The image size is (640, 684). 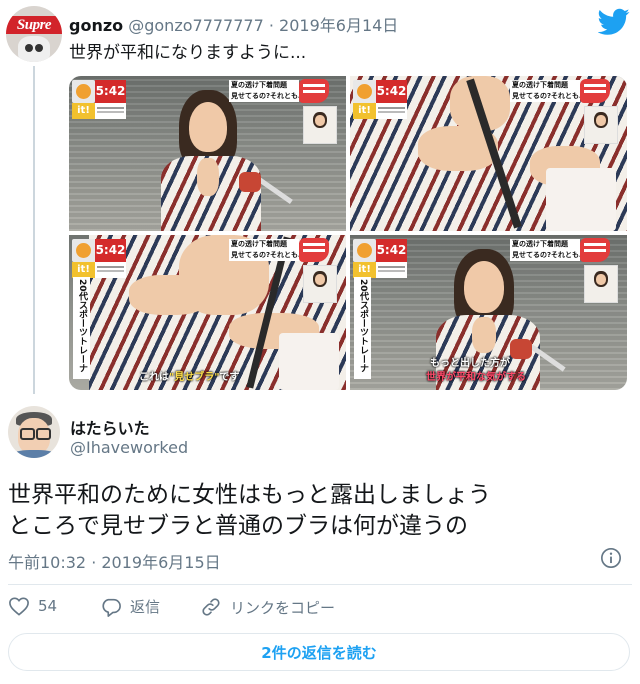 What do you see at coordinates (111, 607) in the screenshot?
I see `reply-bubble-icon` at bounding box center [111, 607].